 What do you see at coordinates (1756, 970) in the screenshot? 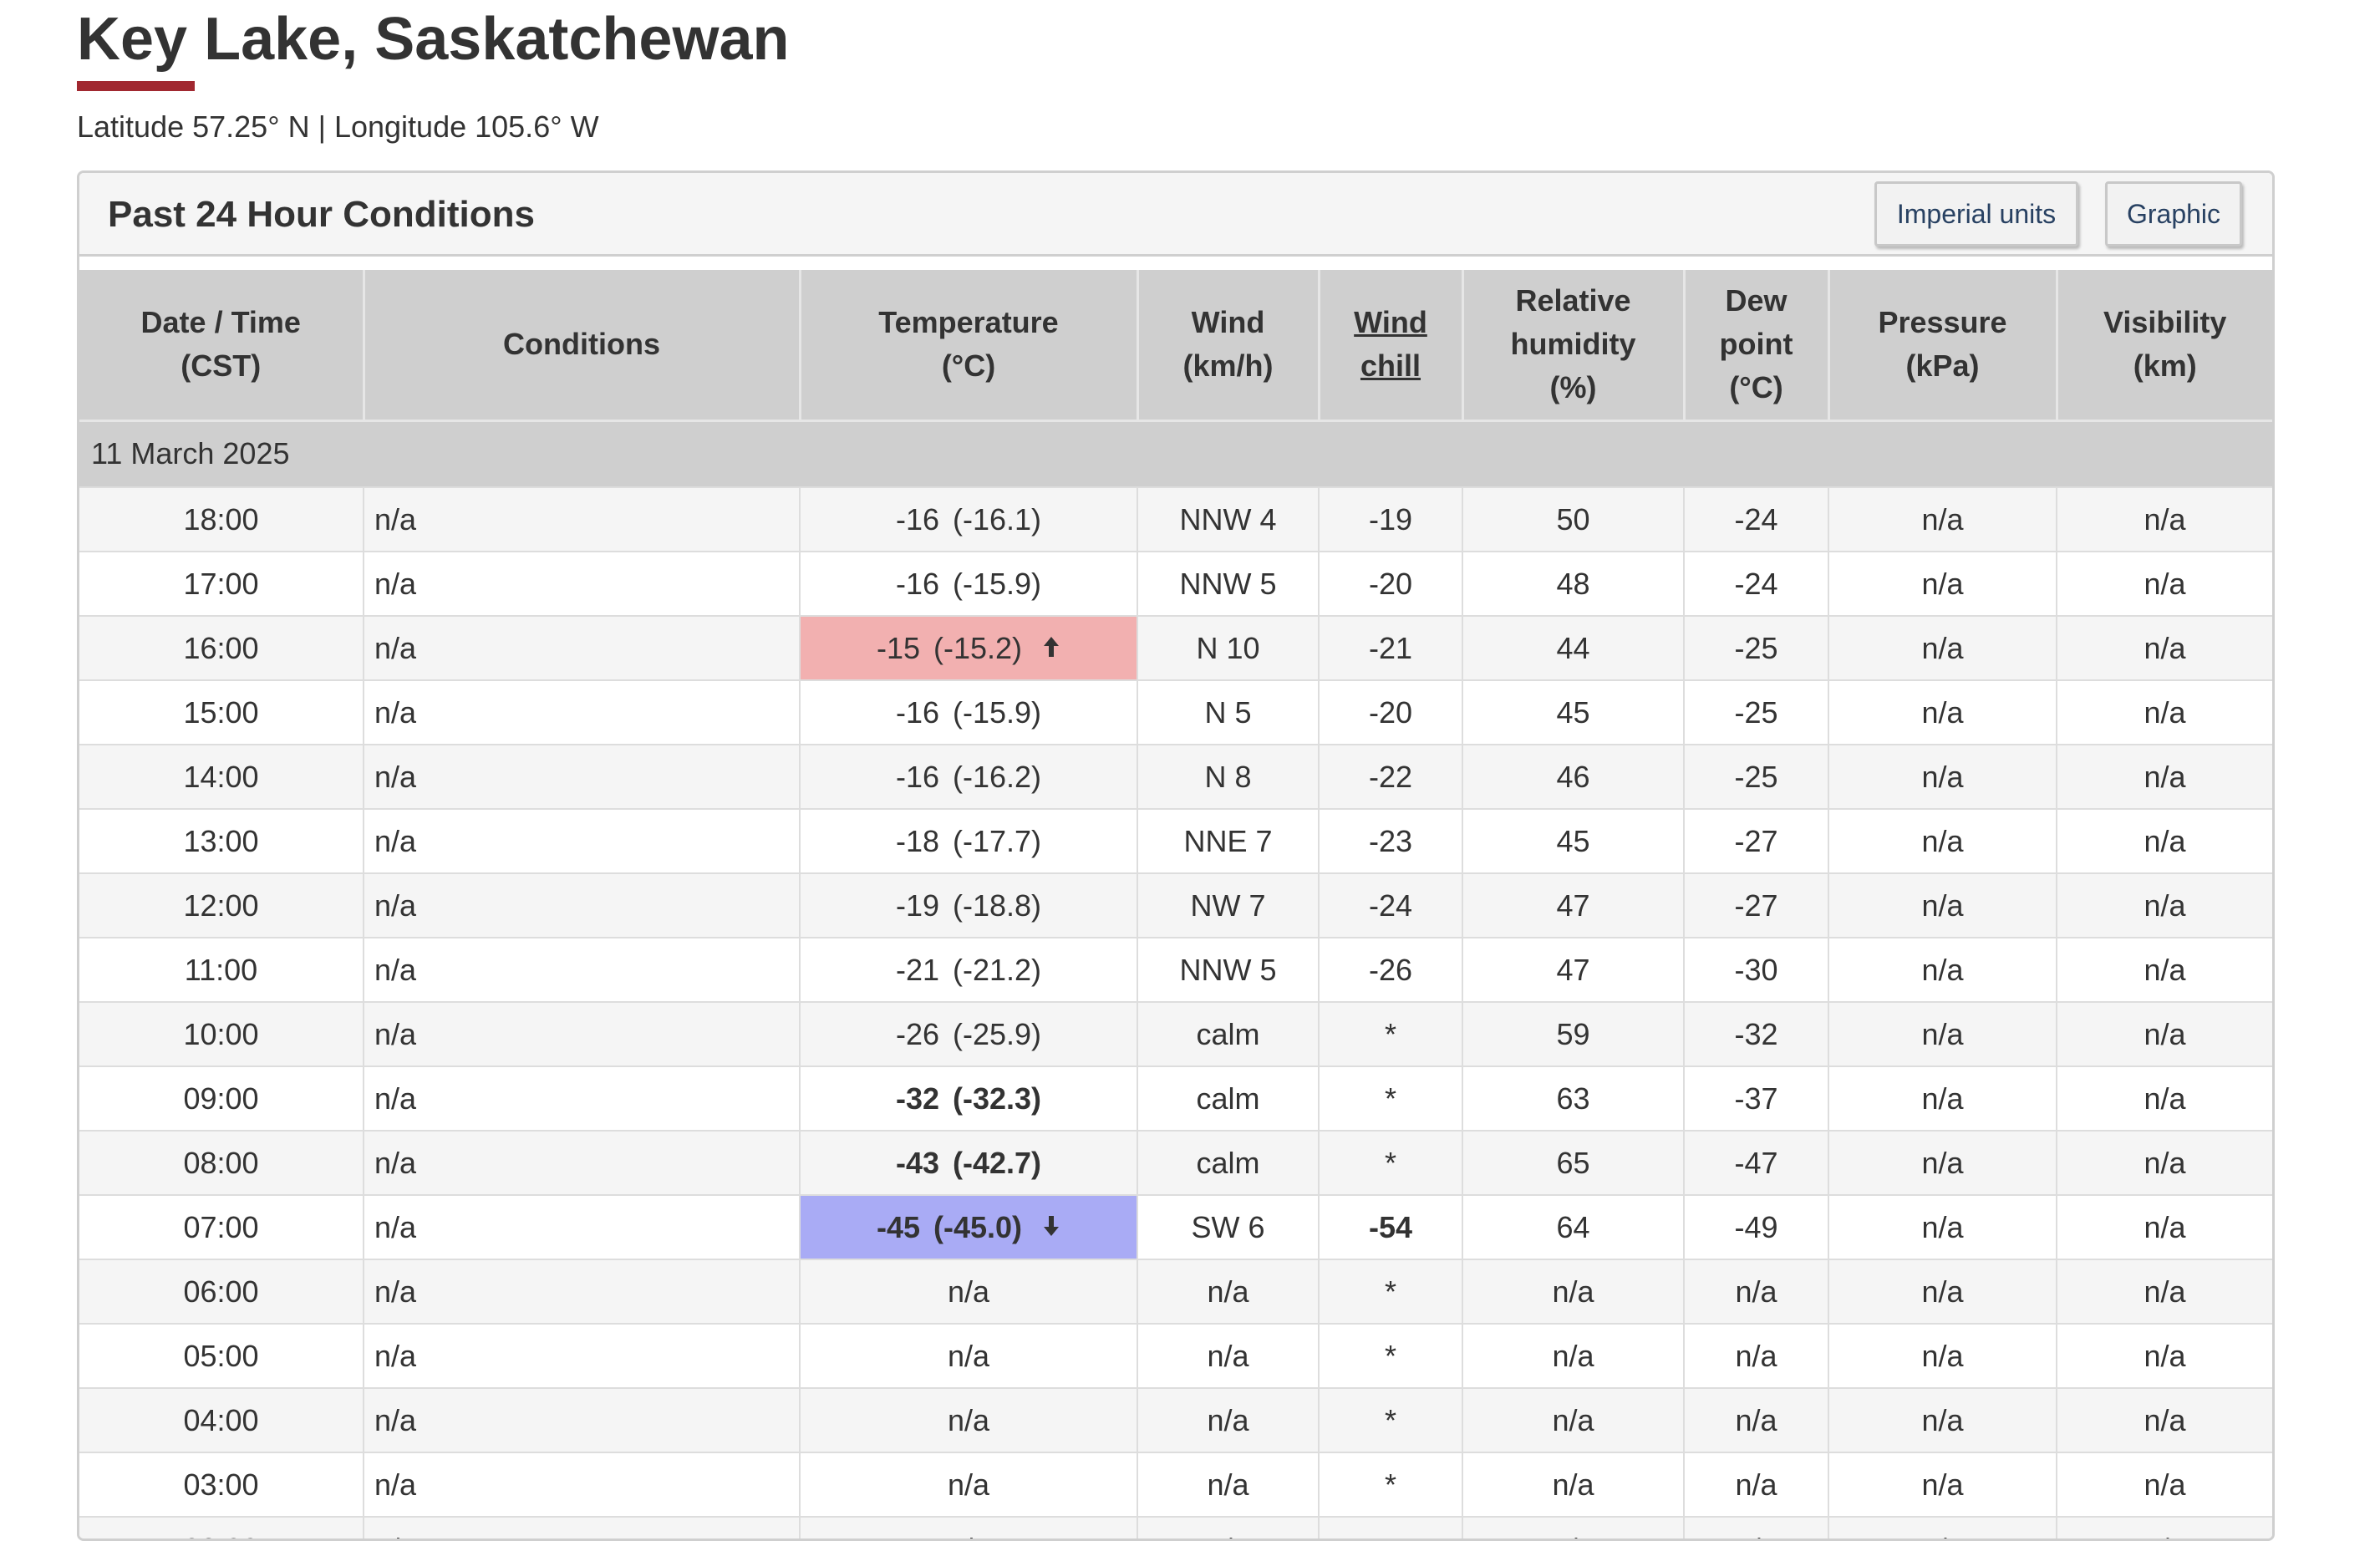
I see `dewpoint-cell: -30` at bounding box center [1756, 970].